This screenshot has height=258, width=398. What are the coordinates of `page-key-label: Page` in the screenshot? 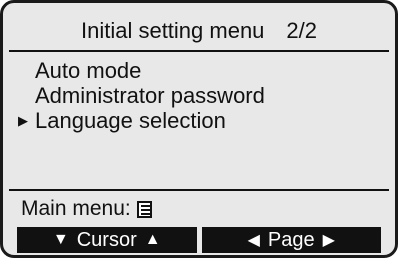 It's located at (291, 239).